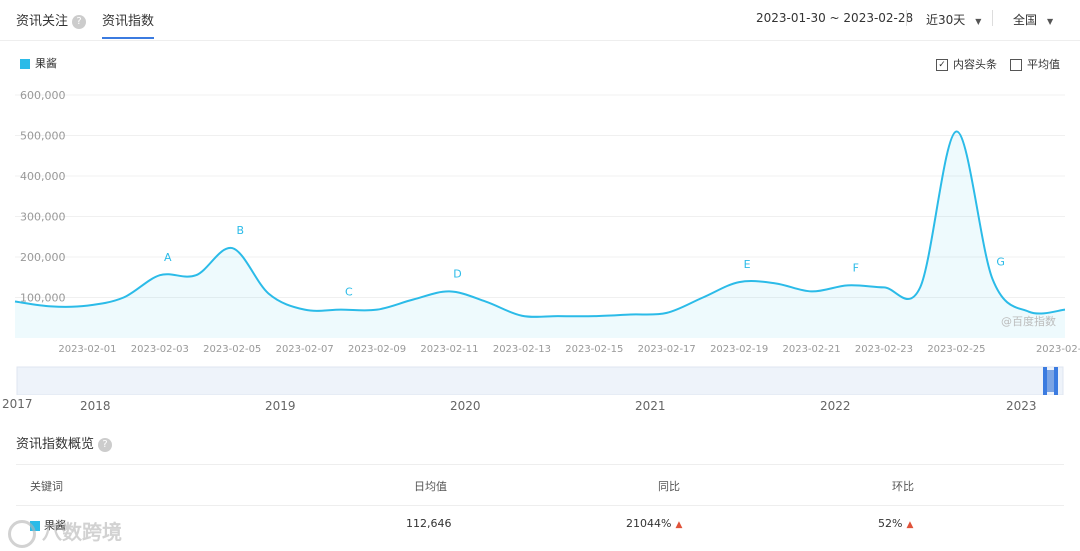 The width and height of the screenshot is (1080, 551). Describe the element at coordinates (835, 406) in the screenshot. I see `timeline-year-label: 2022` at that location.